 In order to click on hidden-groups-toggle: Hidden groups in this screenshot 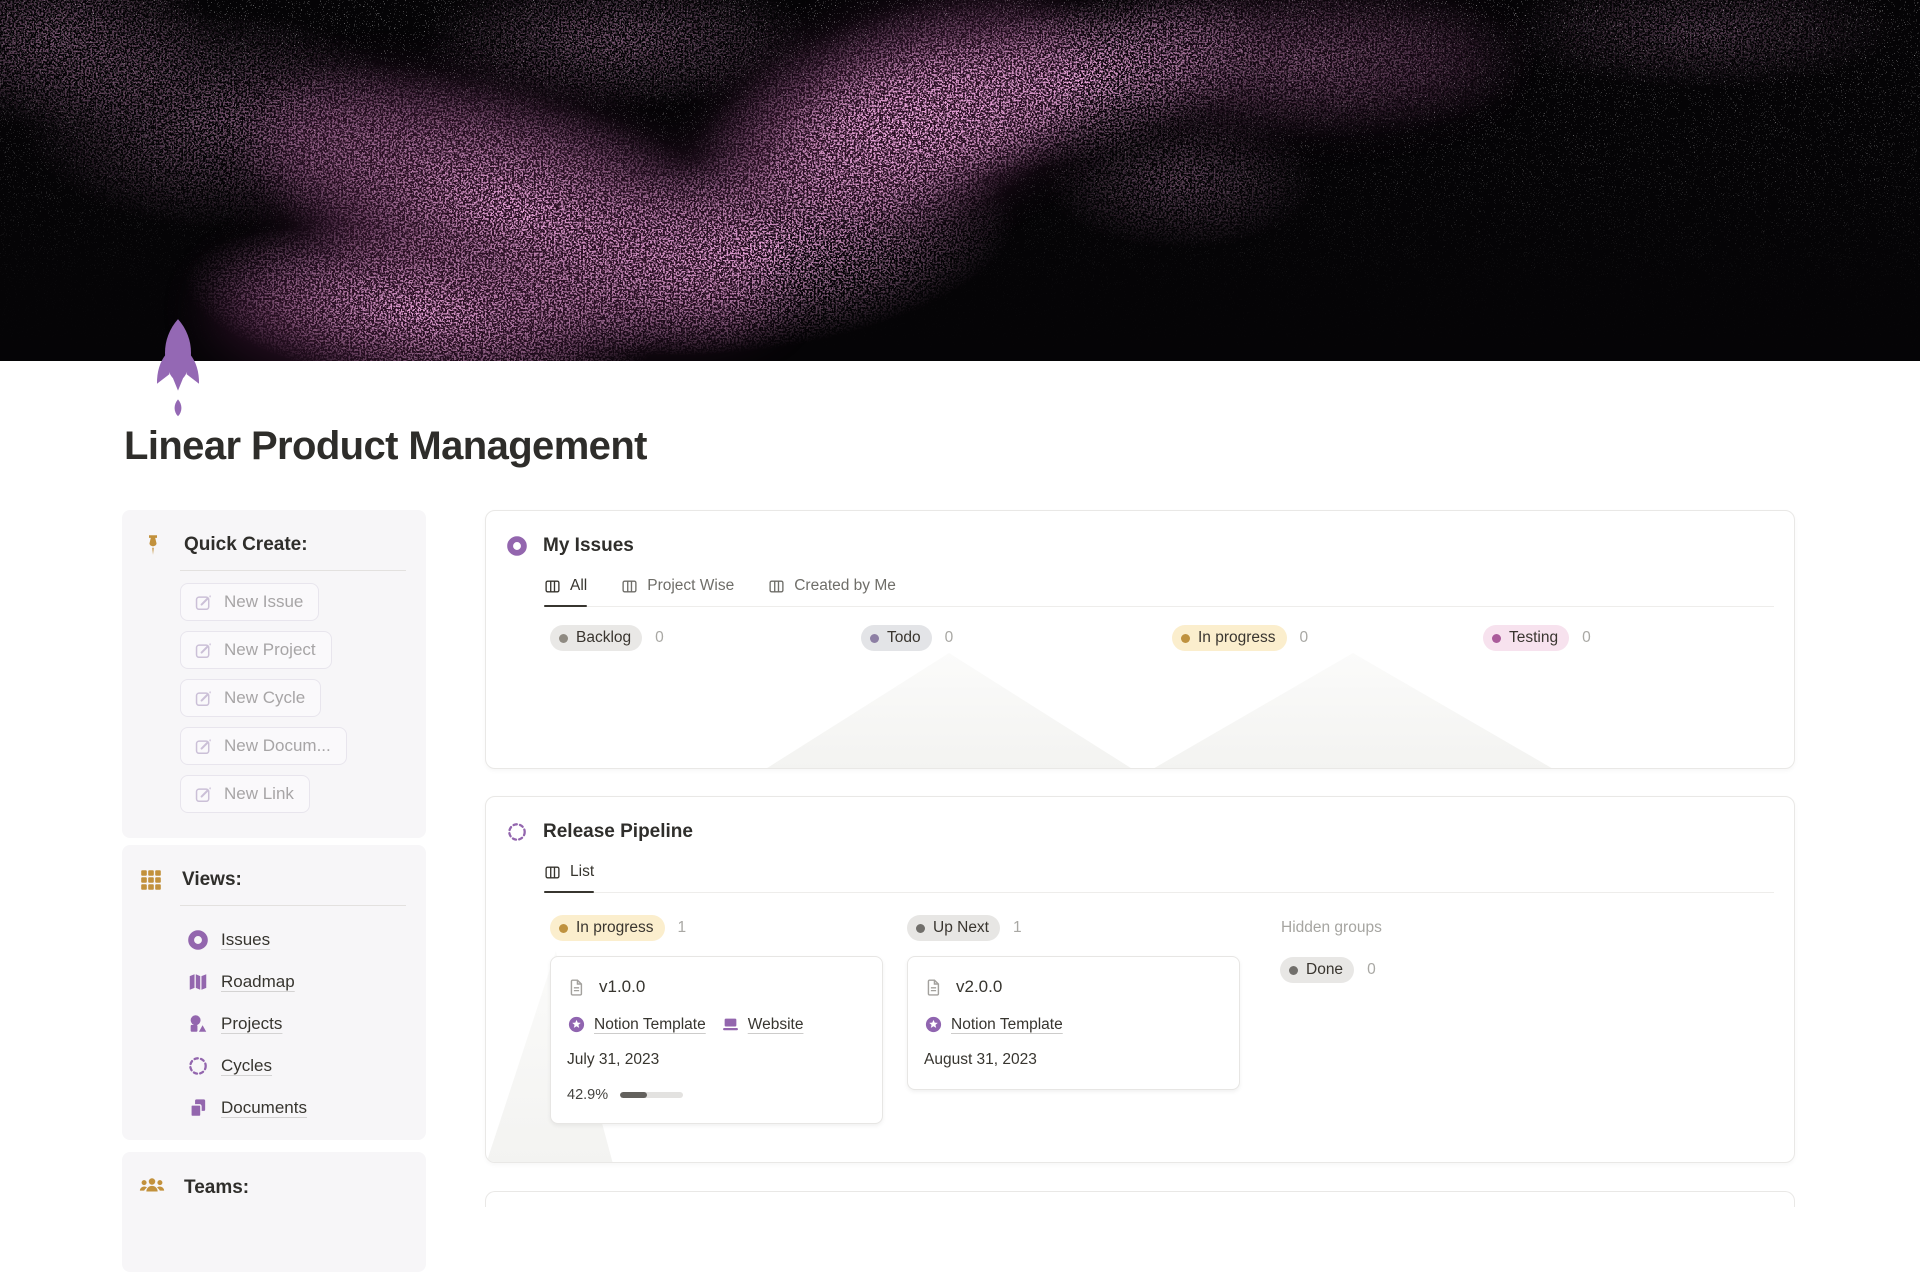, I will do `click(1442, 926)`.